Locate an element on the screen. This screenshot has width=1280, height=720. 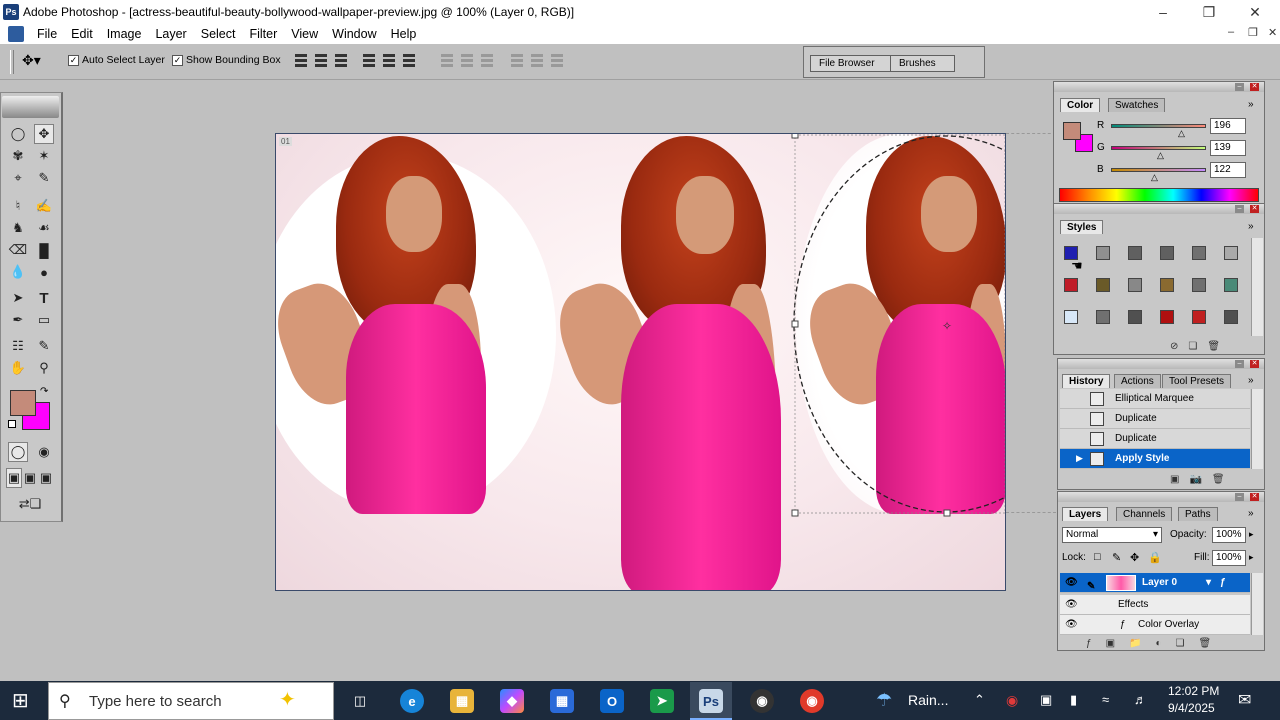
adjustment-layer-icon: ◐ is located at coordinates (1158, 643).